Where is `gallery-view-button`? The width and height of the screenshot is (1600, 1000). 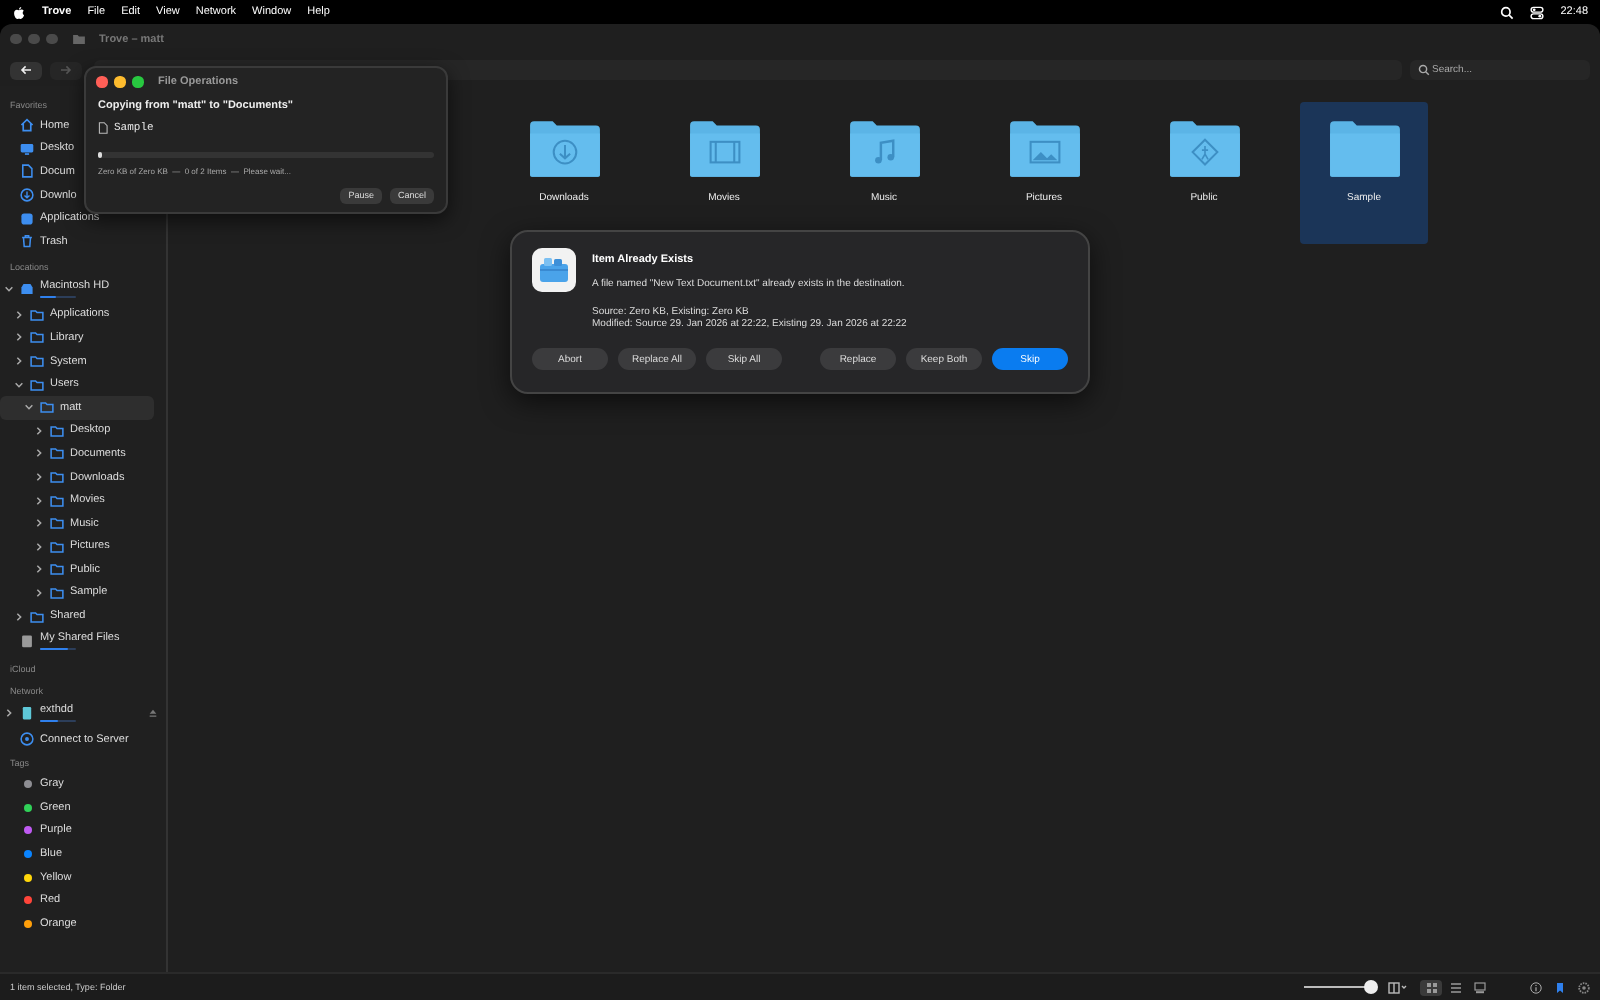
gallery-view-button is located at coordinates (1479, 987).